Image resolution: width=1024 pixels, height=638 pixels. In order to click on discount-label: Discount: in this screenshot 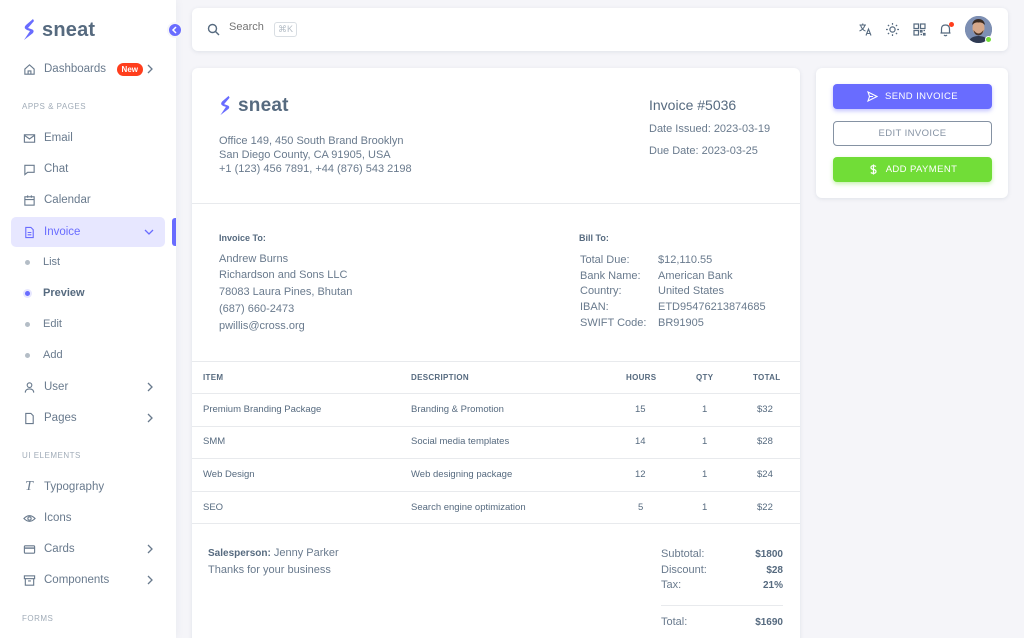, I will do `click(684, 570)`.